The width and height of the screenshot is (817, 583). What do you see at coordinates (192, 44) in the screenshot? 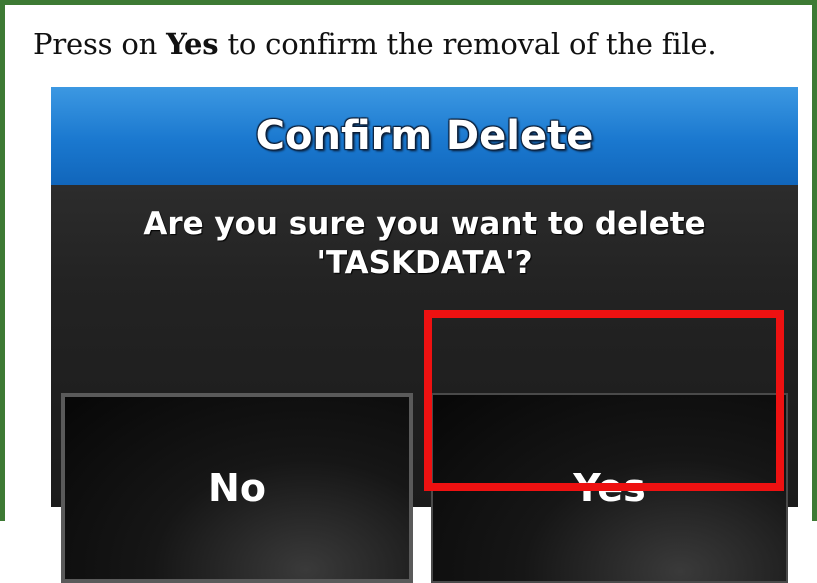
I see `instruction-emphasis: Yes` at bounding box center [192, 44].